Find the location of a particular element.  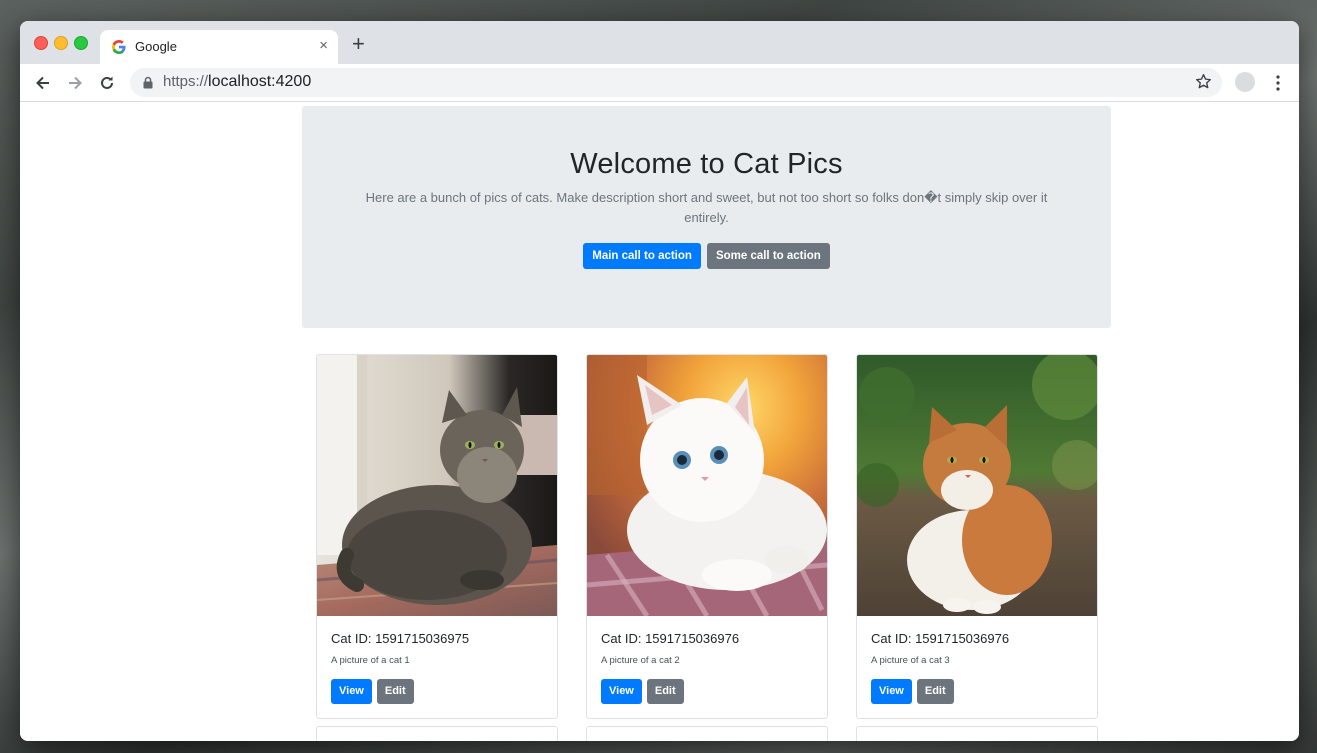

google-favicon-icon is located at coordinates (119, 47).